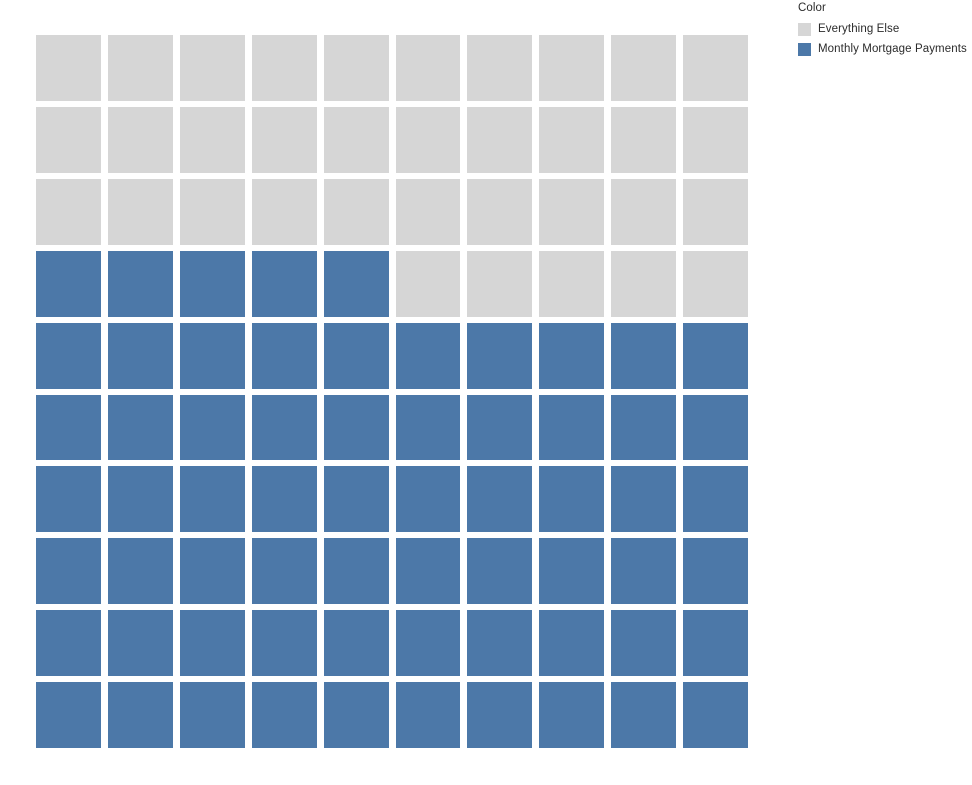  What do you see at coordinates (883, 29) in the screenshot?
I see `legend-entry: Everything Else` at bounding box center [883, 29].